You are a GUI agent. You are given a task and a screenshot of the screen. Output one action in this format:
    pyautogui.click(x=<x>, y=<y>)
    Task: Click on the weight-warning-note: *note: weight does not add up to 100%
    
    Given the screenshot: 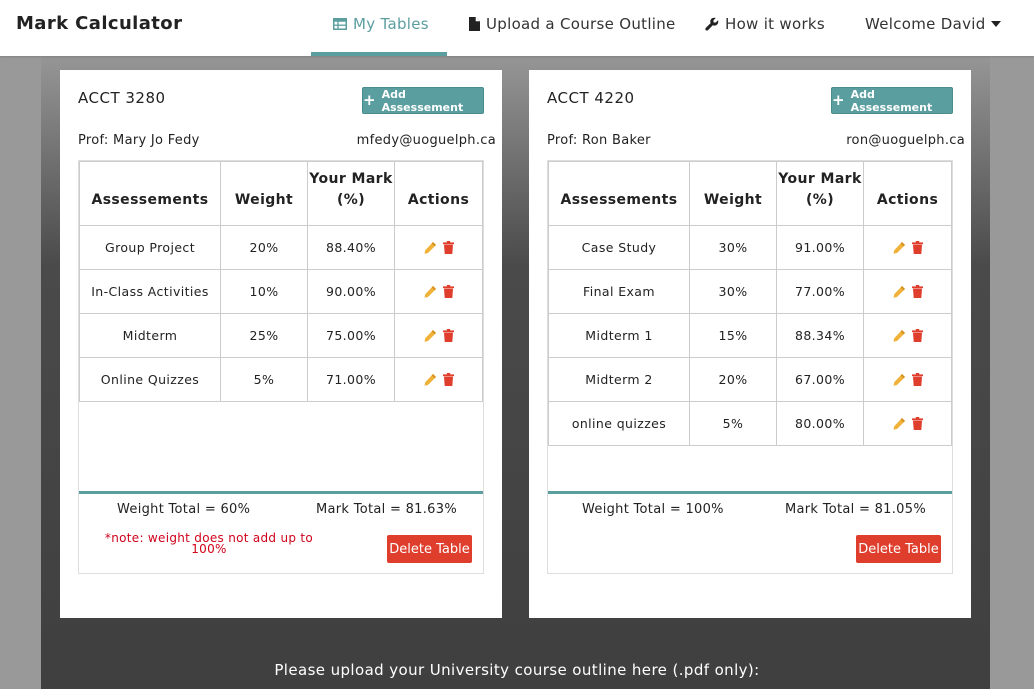 What is the action you would take?
    pyautogui.click(x=209, y=543)
    